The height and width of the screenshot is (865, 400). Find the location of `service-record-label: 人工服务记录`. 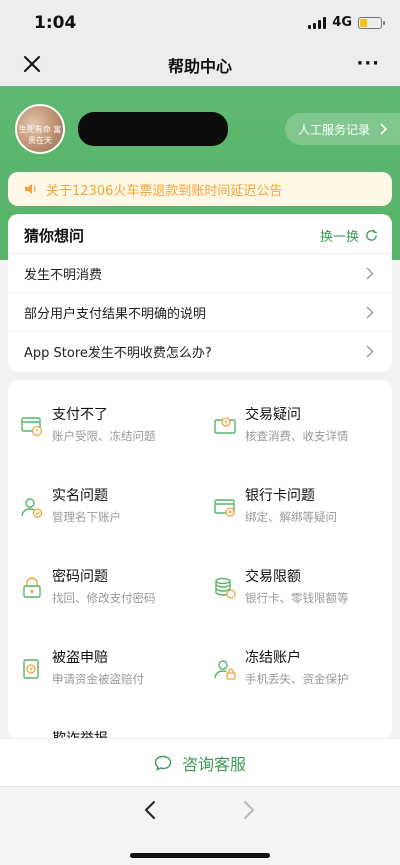

service-record-label: 人工服务记录 is located at coordinates (334, 129).